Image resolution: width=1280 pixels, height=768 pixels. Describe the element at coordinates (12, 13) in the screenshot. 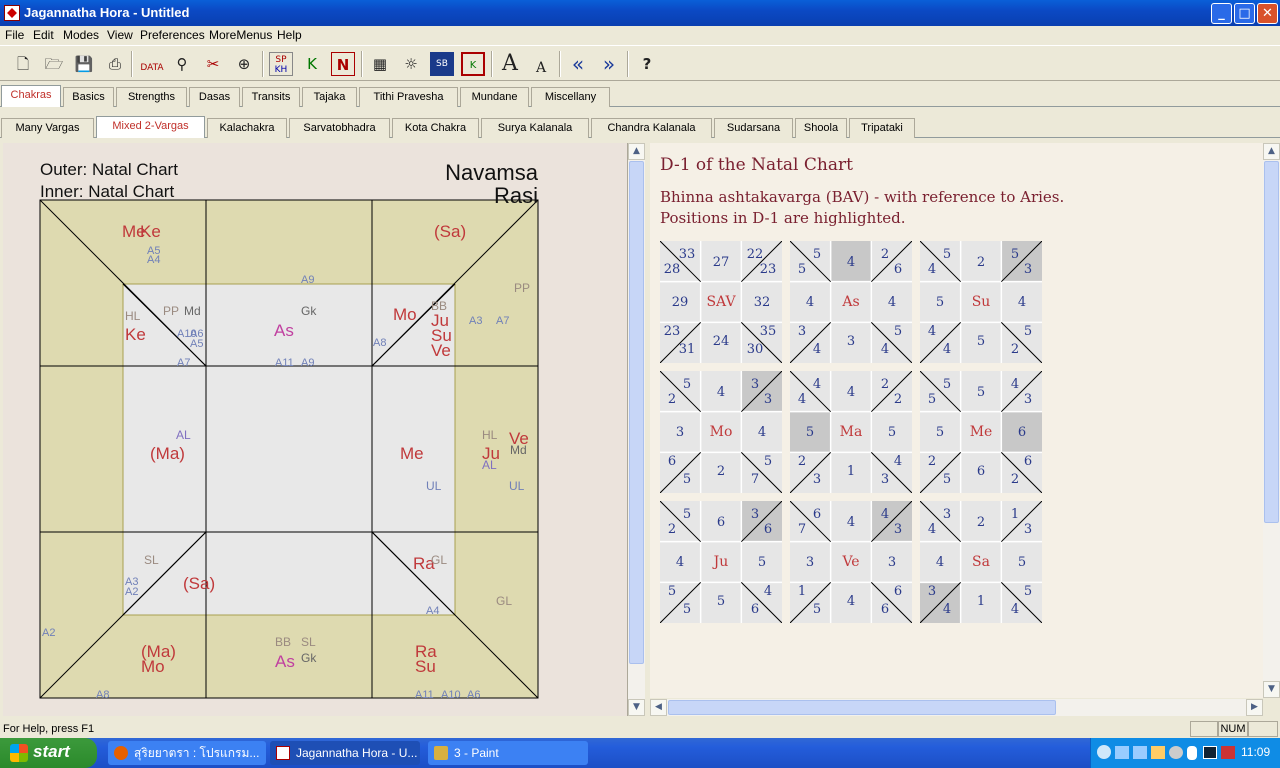

I see `app-icon` at that location.